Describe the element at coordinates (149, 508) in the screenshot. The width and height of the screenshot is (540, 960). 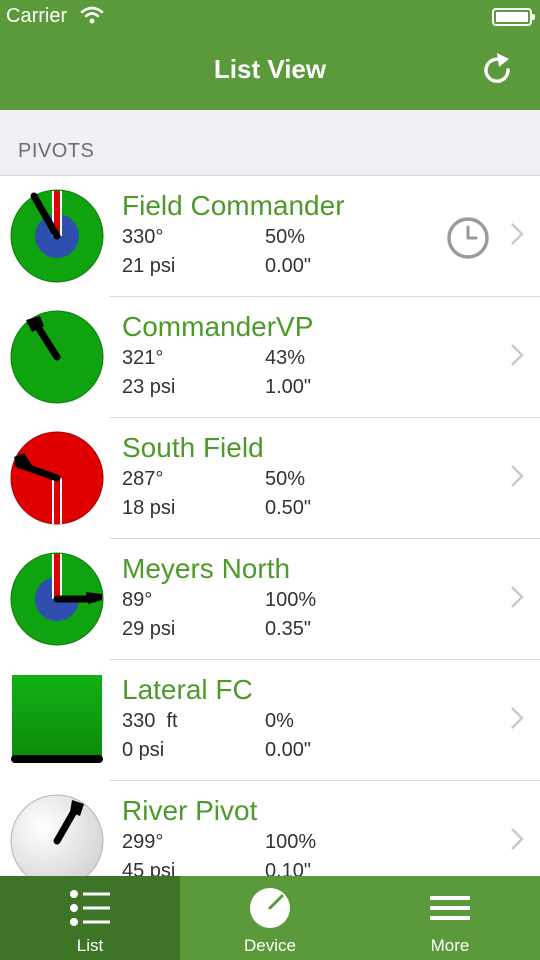
I see `pivot-pressure: 18 psi` at that location.